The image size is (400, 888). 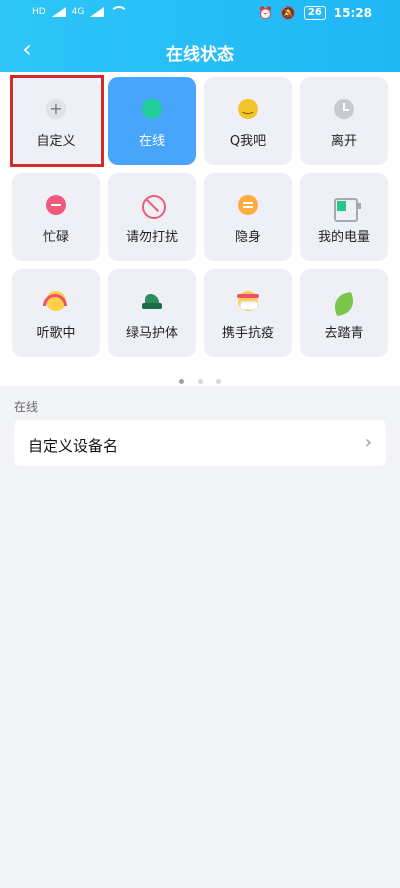 I want to click on status-label: 离开, so click(x=343, y=141).